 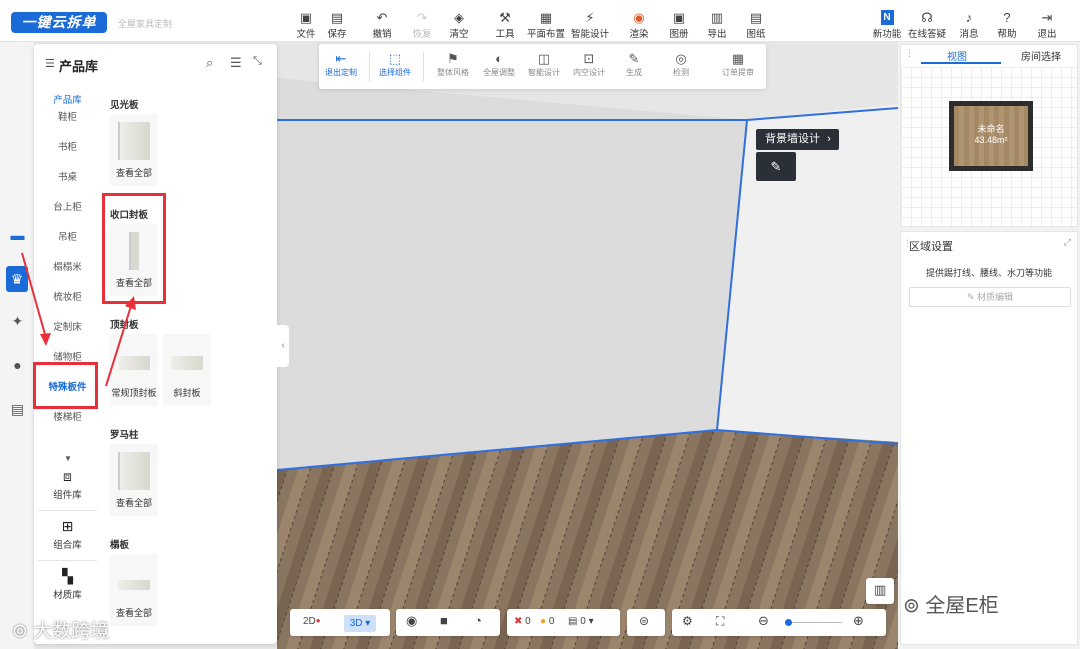 What do you see at coordinates (17, 365) in the screenshot?
I see `person-icon: ●` at bounding box center [17, 365].